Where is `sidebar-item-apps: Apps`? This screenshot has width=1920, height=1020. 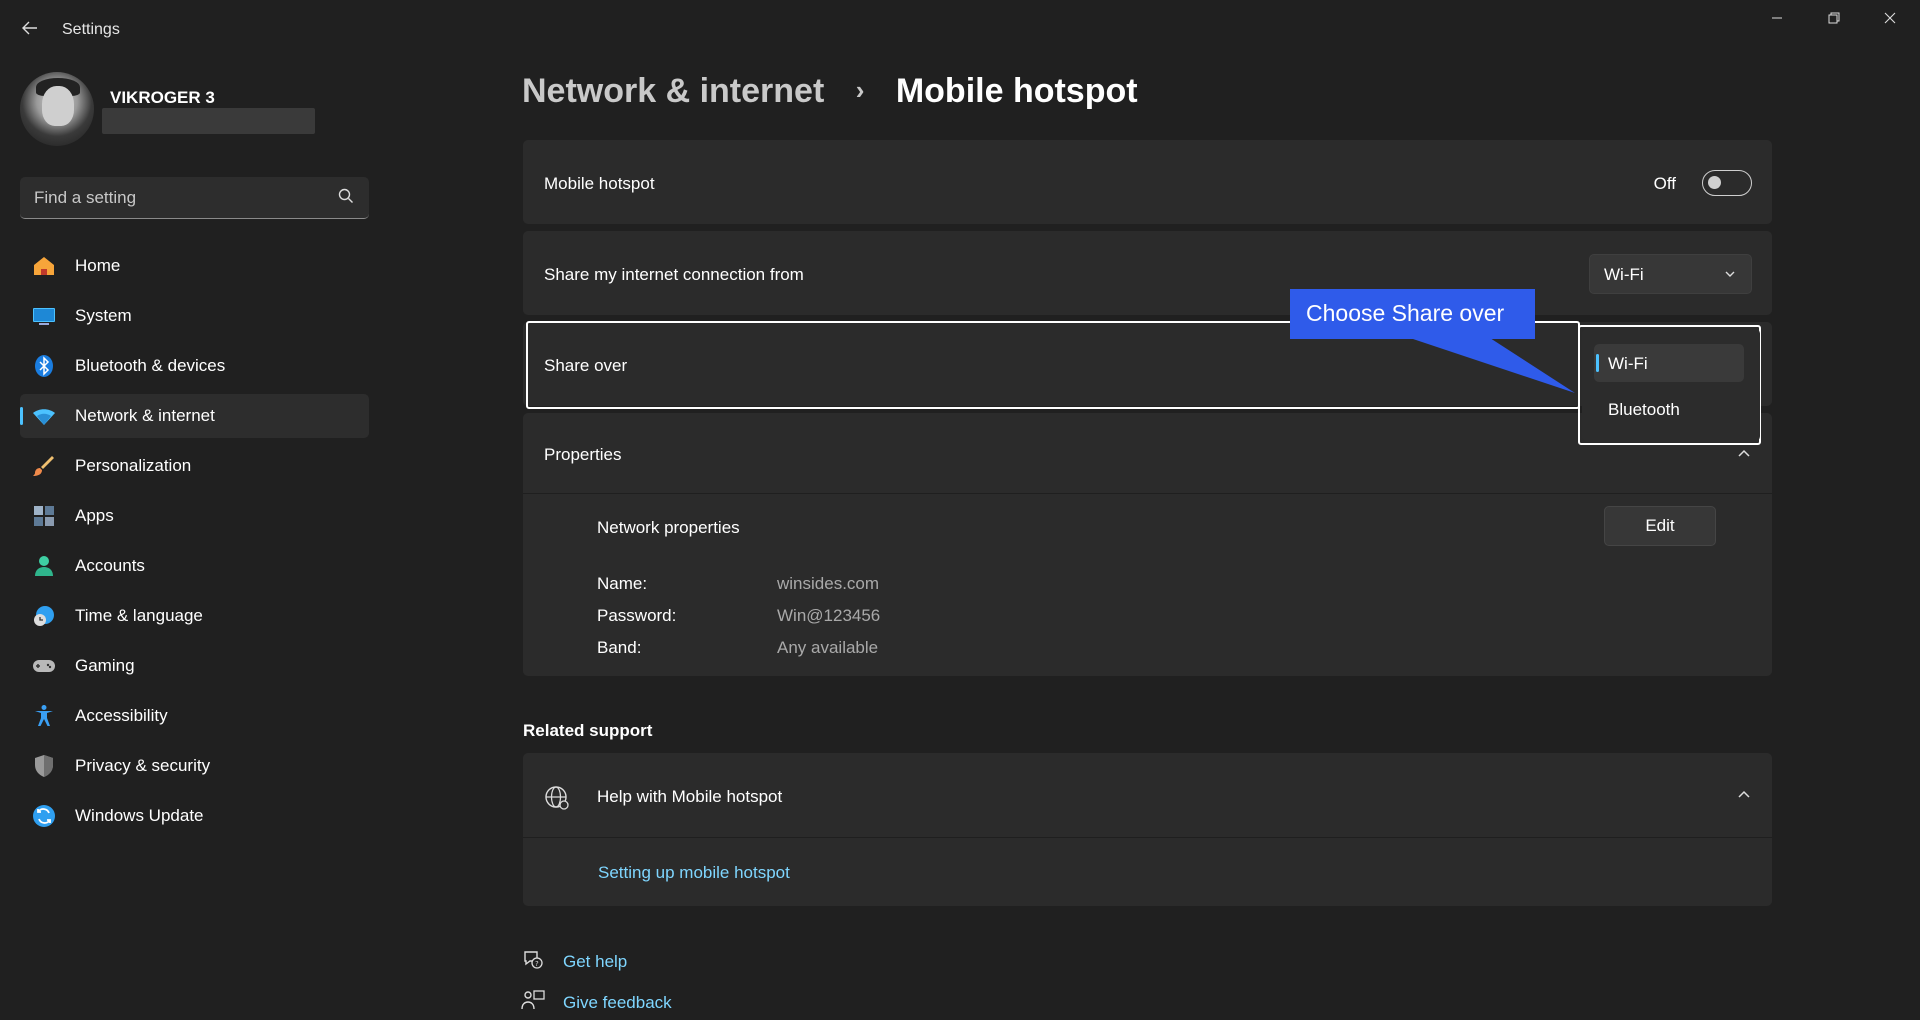 sidebar-item-apps: Apps is located at coordinates (194, 516).